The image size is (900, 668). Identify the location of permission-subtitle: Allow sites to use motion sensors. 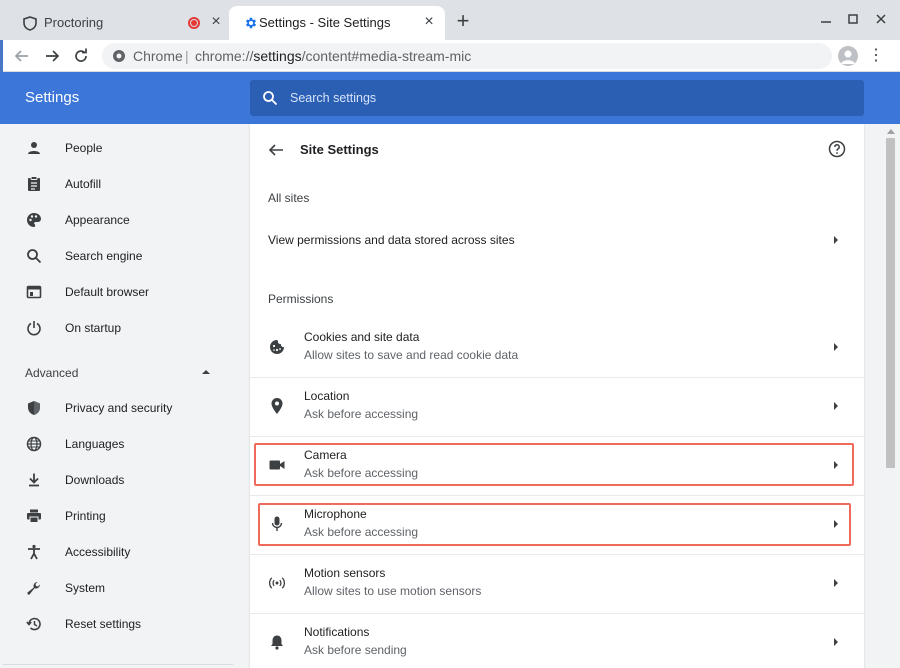
(393, 591).